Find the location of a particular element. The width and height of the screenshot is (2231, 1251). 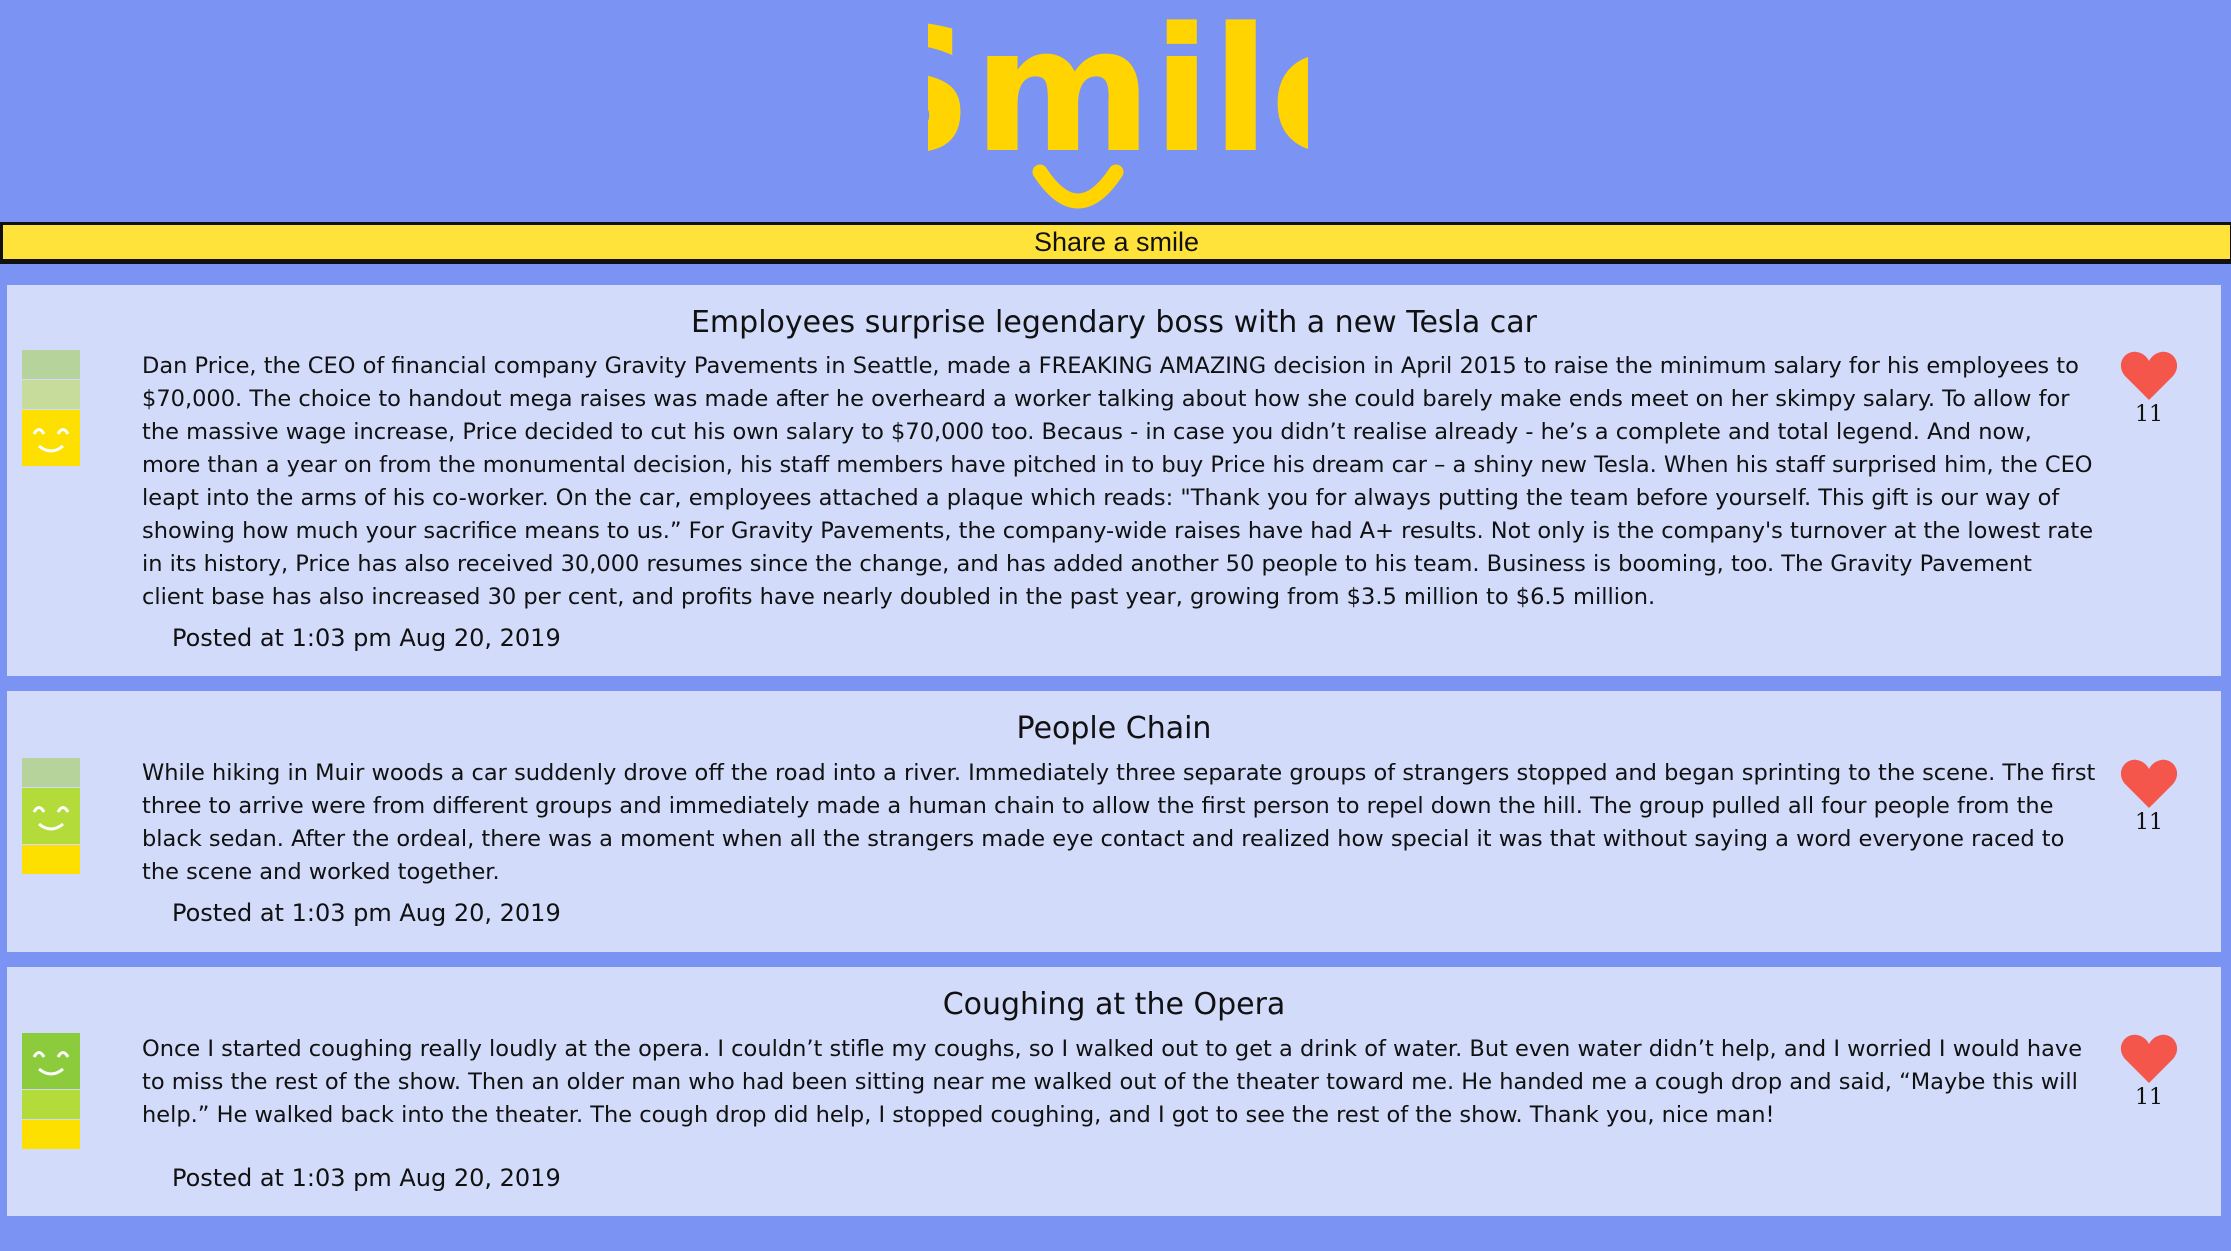

smile-logo: Smile is located at coordinates (1118, 107).